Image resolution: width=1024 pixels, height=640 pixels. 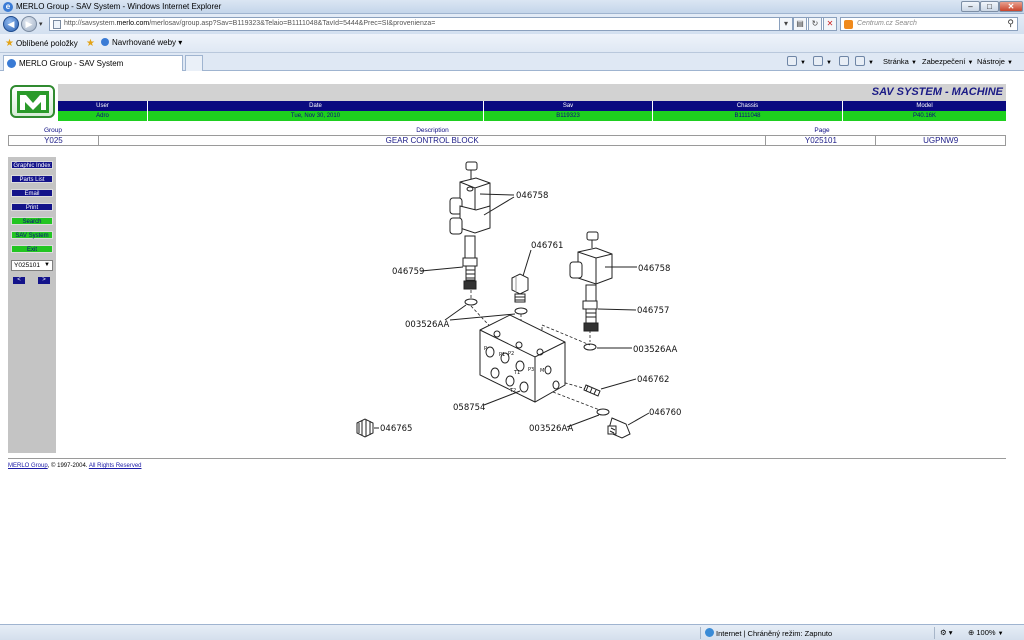 What do you see at coordinates (568, 106) in the screenshot?
I see `sav-header: Sav` at bounding box center [568, 106].